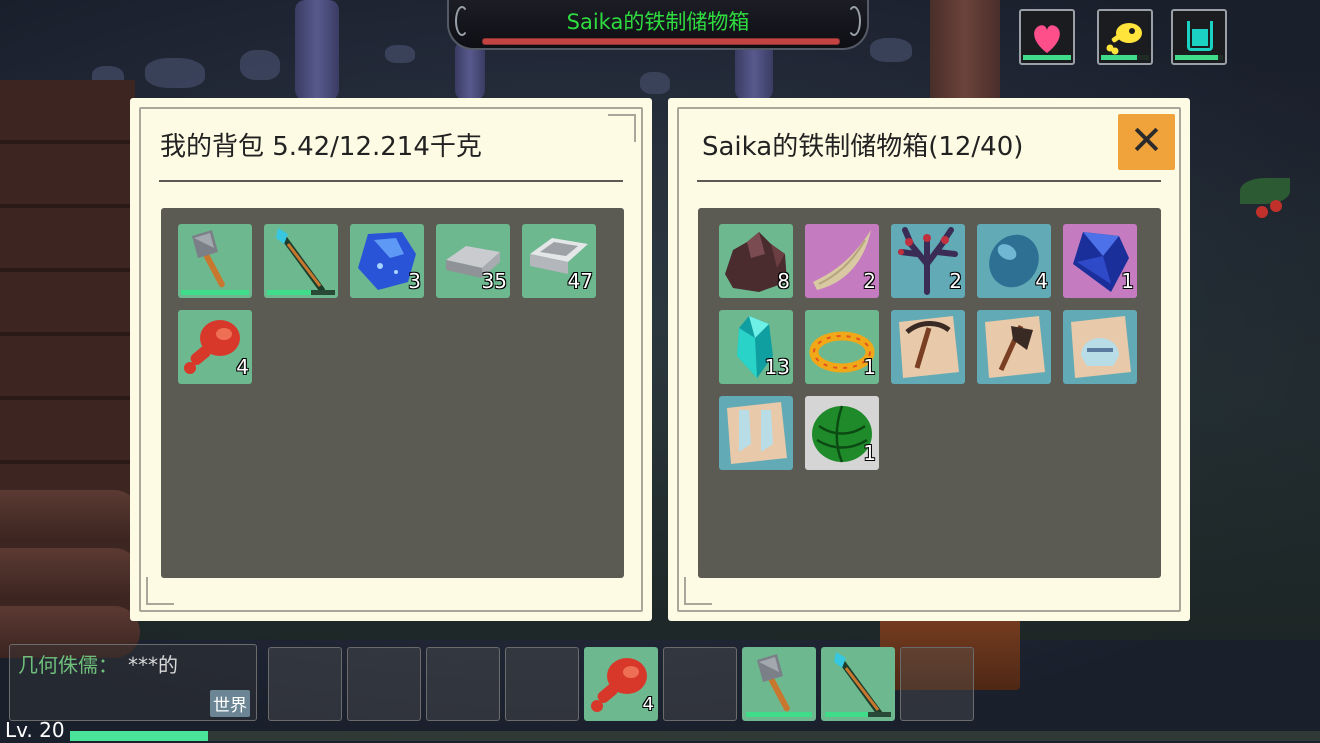 The height and width of the screenshot is (743, 1320). I want to click on player-level: Lv. 20, so click(35, 730).